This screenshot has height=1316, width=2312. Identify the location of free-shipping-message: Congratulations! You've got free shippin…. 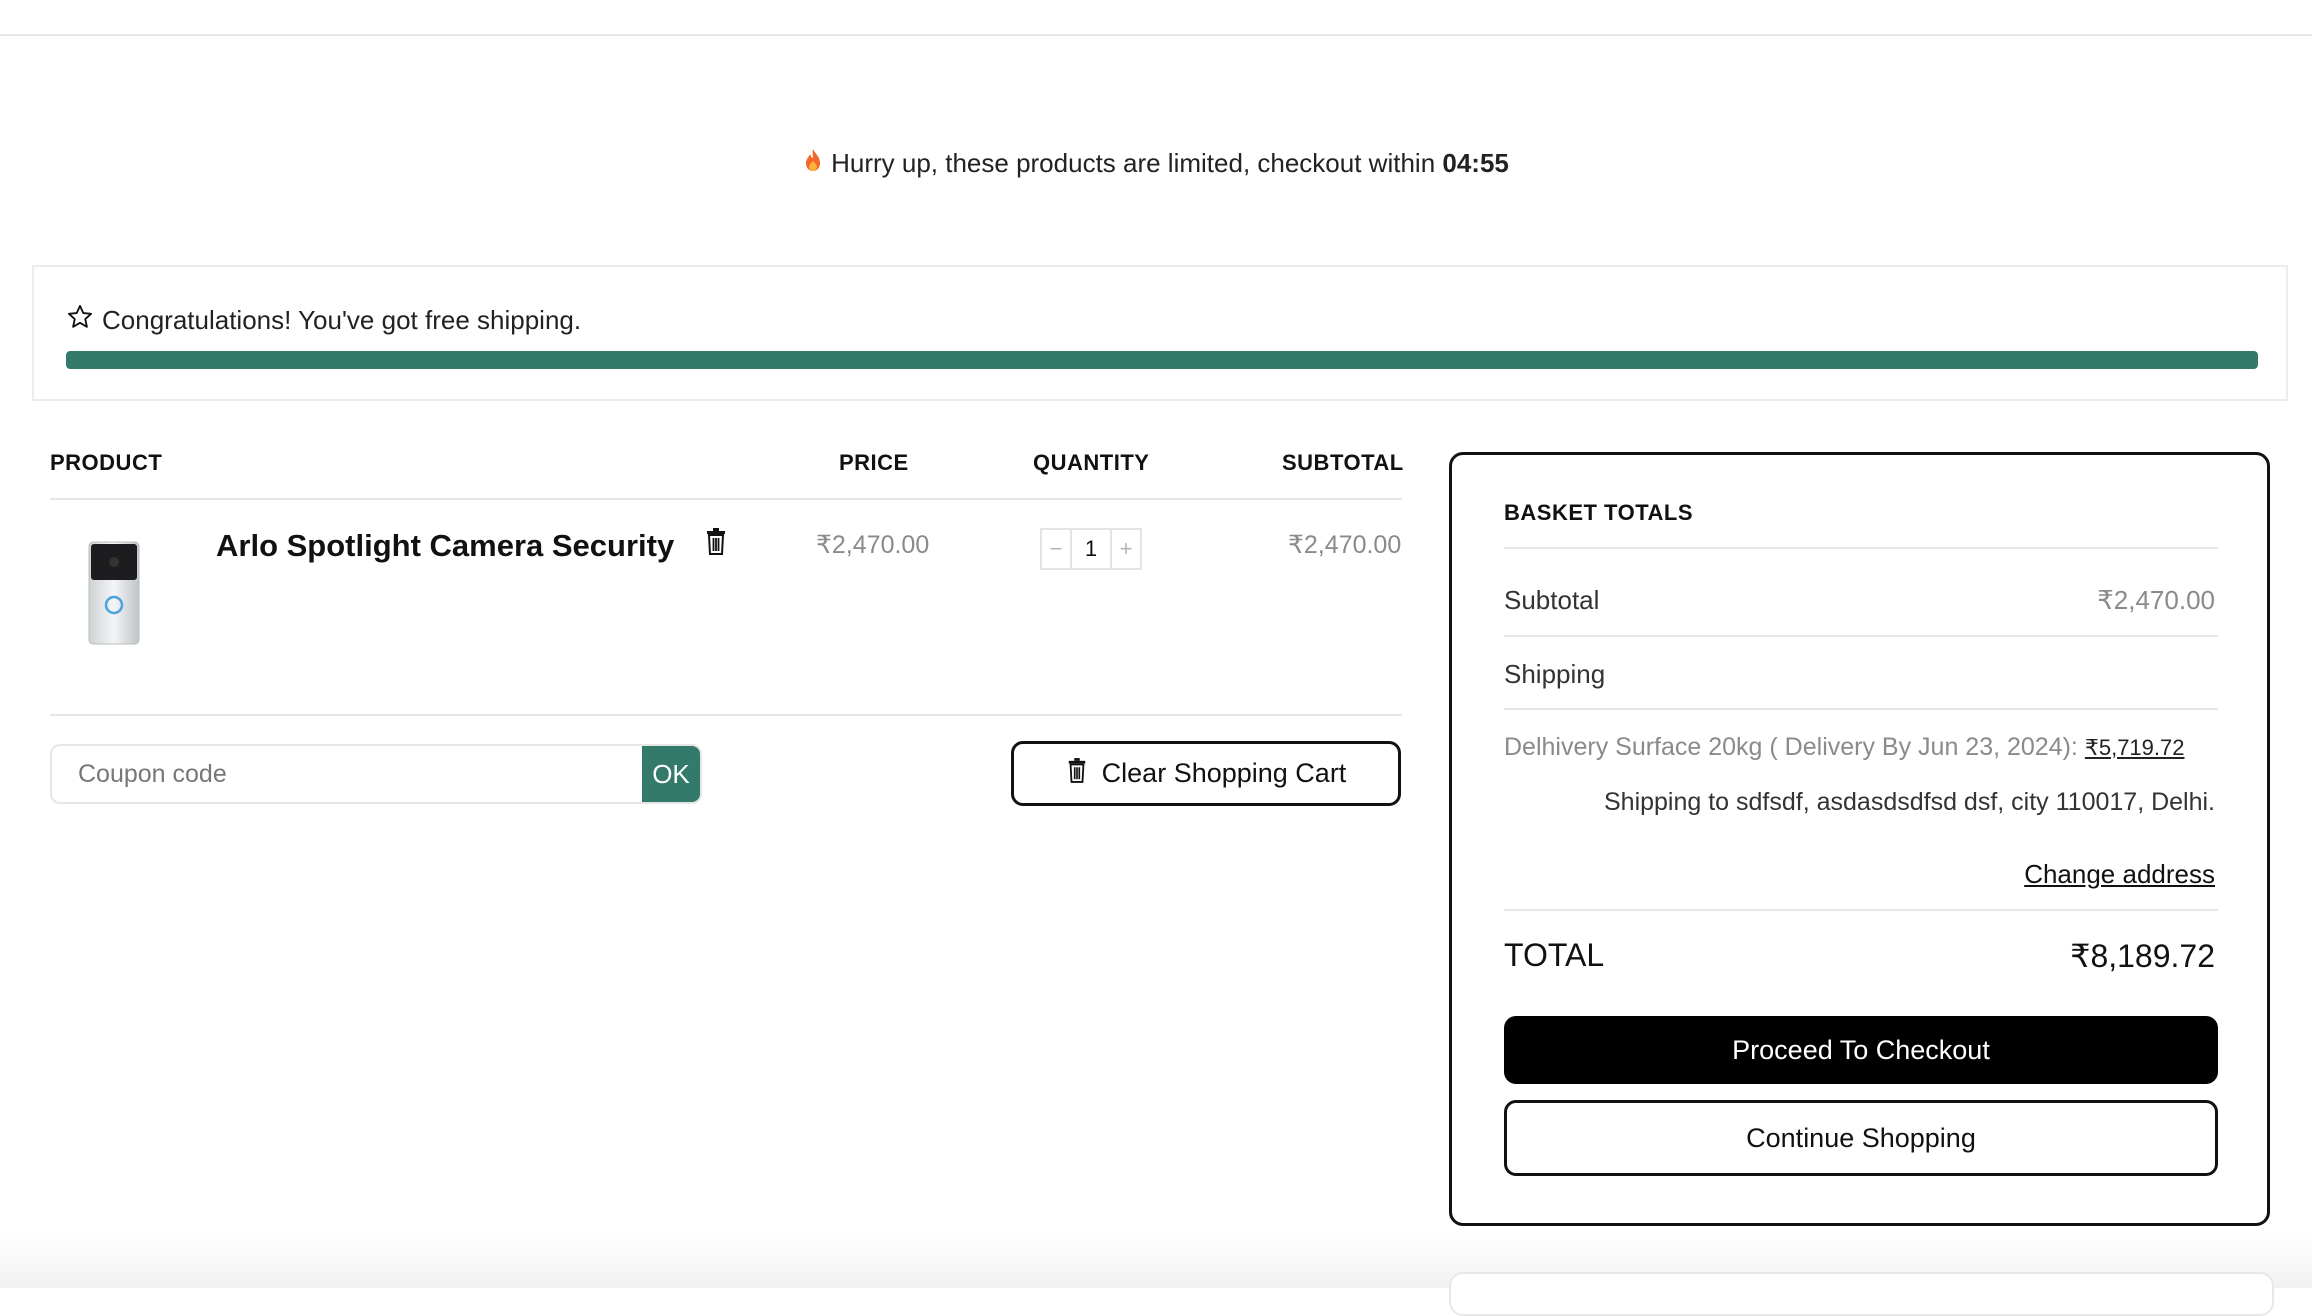
(323, 320).